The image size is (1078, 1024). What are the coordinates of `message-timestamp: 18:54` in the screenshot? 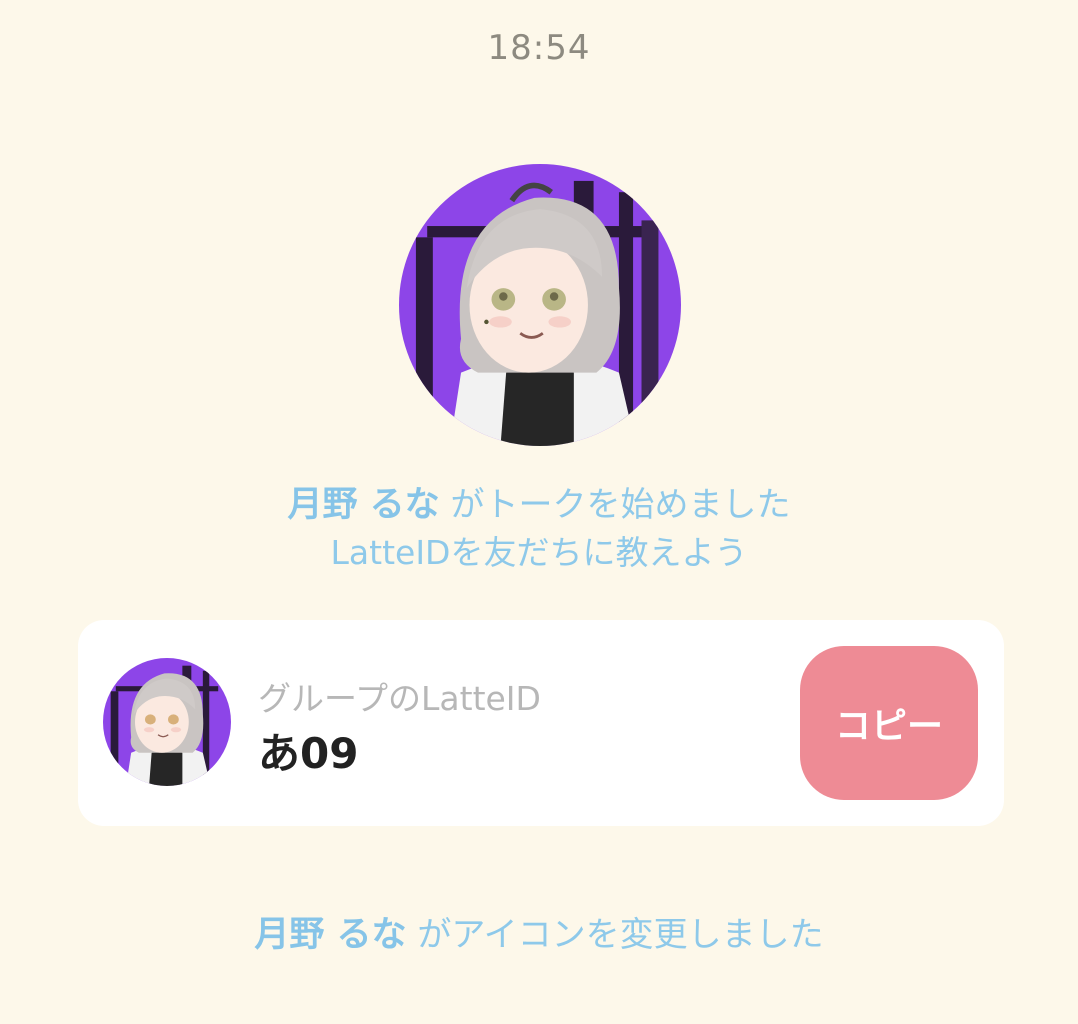 It's located at (539, 48).